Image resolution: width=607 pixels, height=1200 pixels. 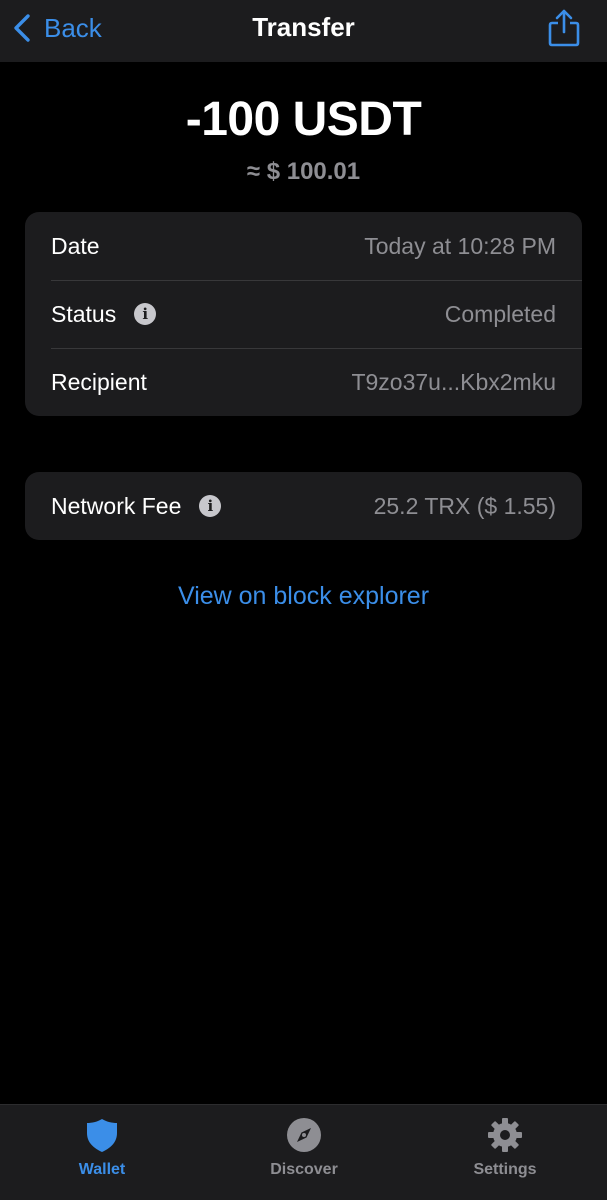 I want to click on date-label: Date, so click(x=75, y=245).